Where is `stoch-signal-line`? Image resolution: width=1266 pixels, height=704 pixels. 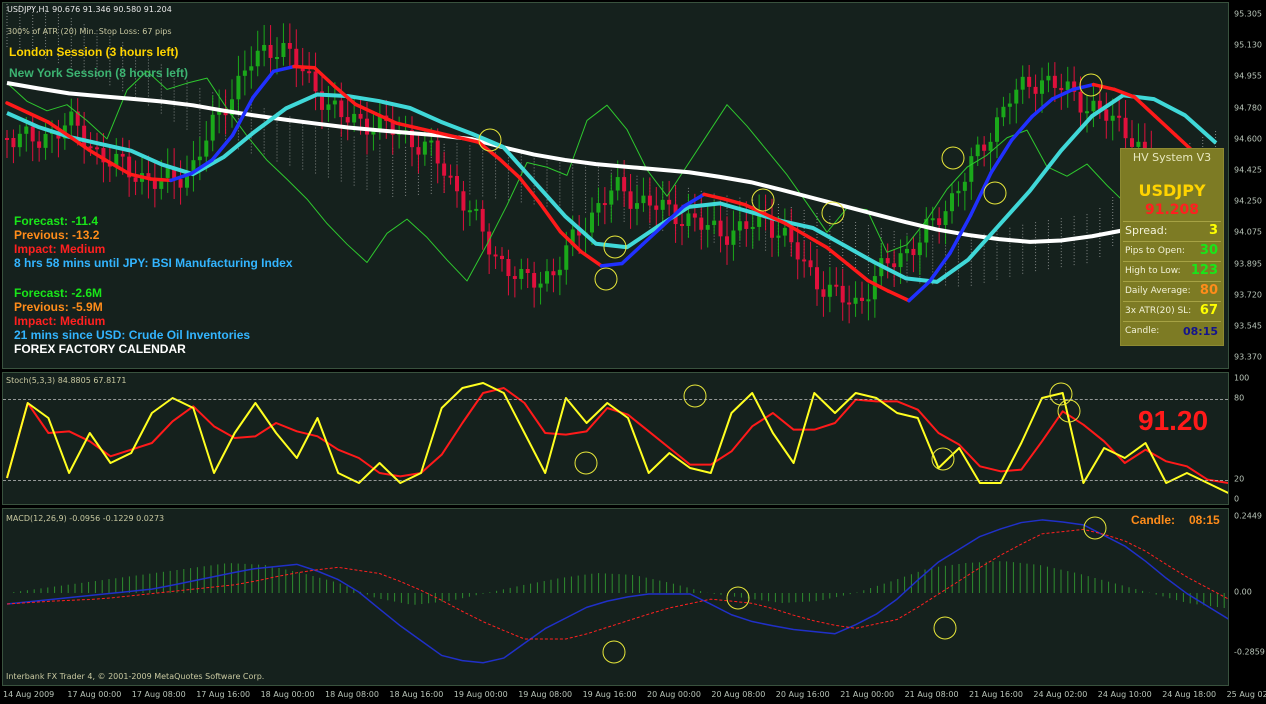 stoch-signal-line is located at coordinates (617, 435).